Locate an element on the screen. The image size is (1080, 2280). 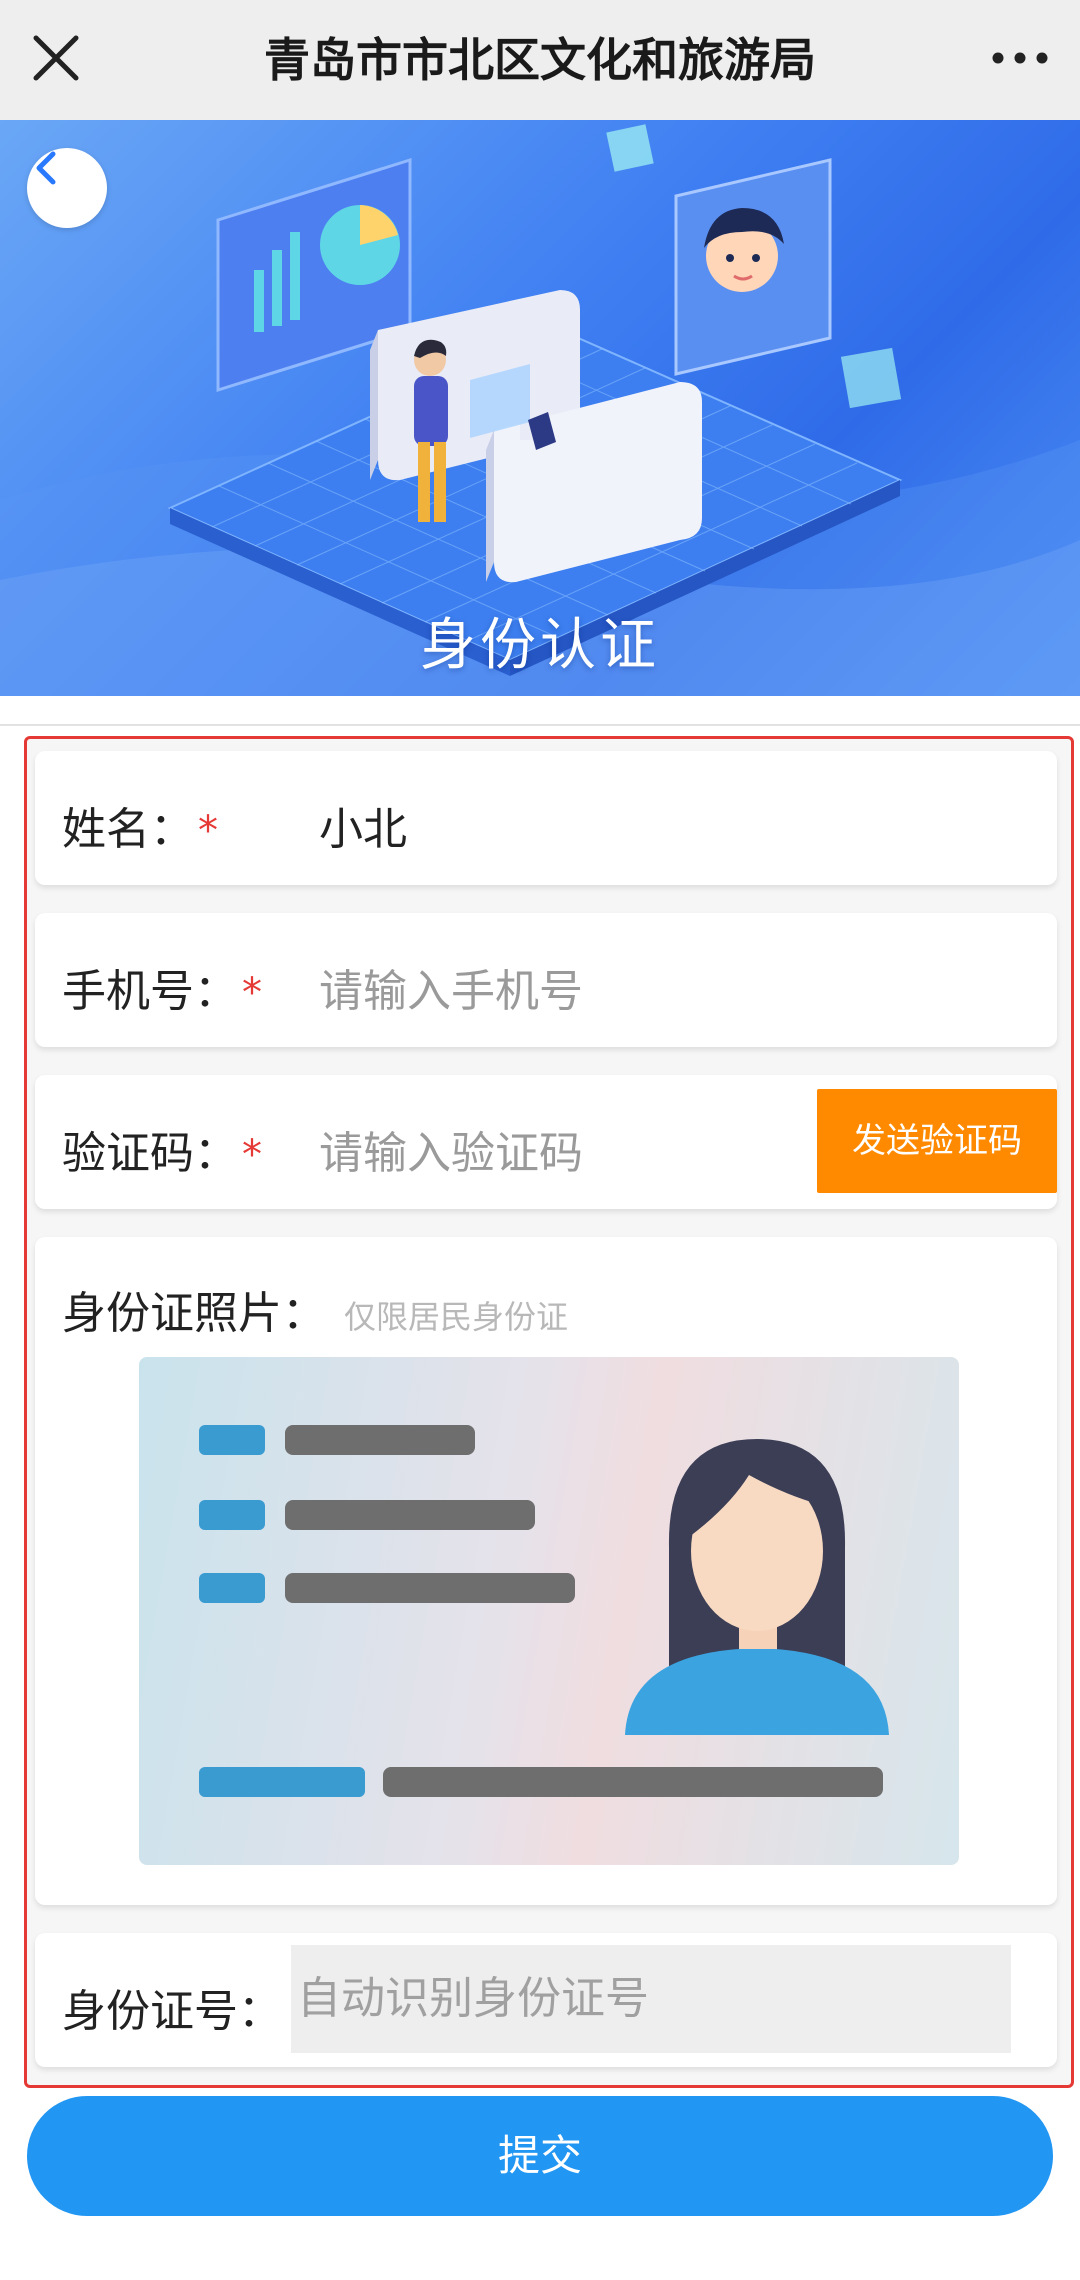
id-photo-label: 身份证照片： 仅限居民身份证 is located at coordinates (315, 1309).